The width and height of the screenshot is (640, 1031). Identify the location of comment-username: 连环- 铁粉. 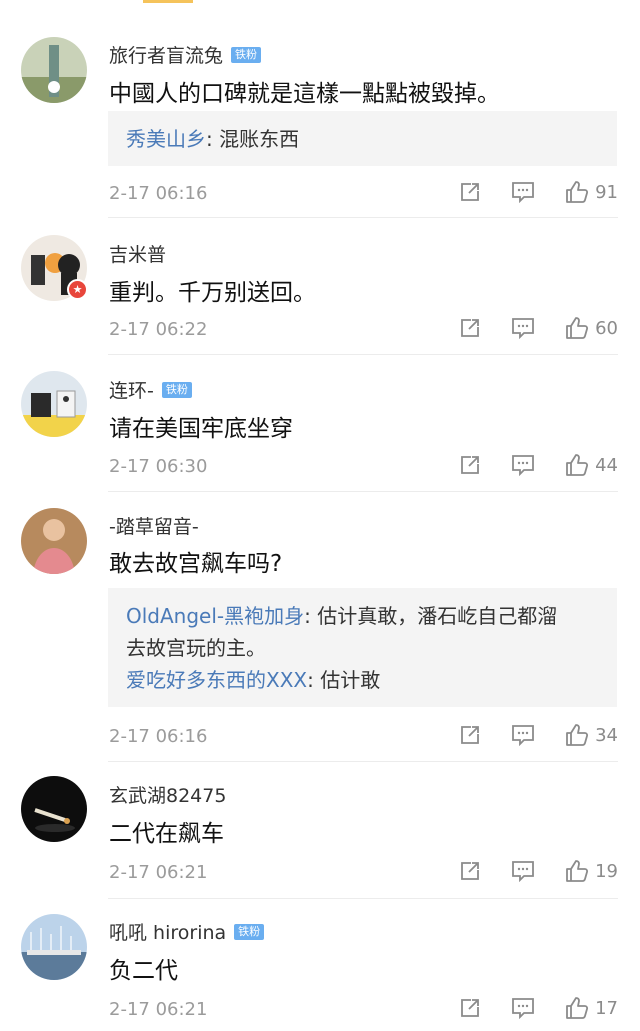
(150, 389).